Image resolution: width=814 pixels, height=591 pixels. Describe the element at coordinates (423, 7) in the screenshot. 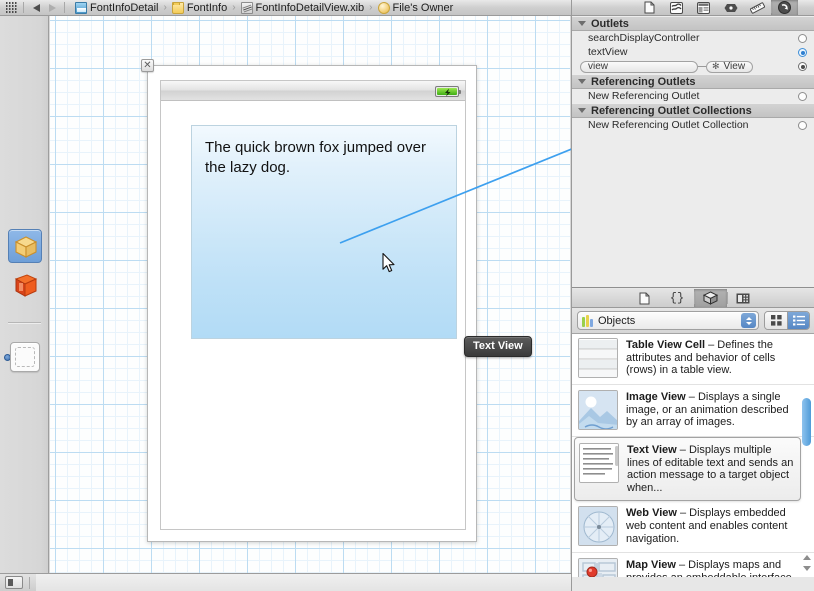

I see `breadcrumb-label: File's Owner` at that location.